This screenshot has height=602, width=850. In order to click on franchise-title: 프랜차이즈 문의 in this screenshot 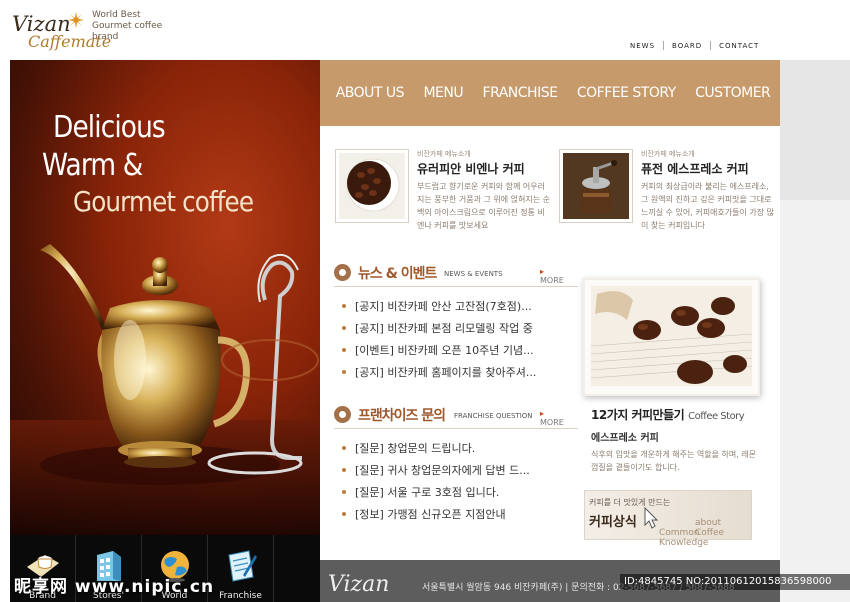, I will do `click(402, 416)`.